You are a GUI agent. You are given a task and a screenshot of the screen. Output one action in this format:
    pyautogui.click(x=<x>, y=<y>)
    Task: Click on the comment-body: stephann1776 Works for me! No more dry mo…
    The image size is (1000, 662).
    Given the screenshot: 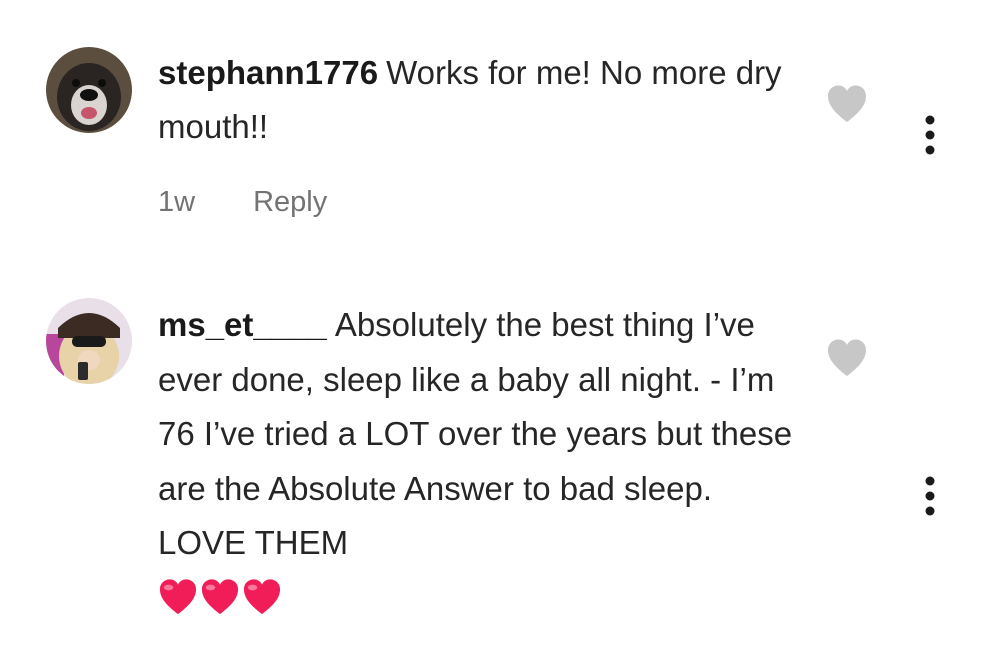 What is the action you would take?
    pyautogui.click(x=478, y=100)
    